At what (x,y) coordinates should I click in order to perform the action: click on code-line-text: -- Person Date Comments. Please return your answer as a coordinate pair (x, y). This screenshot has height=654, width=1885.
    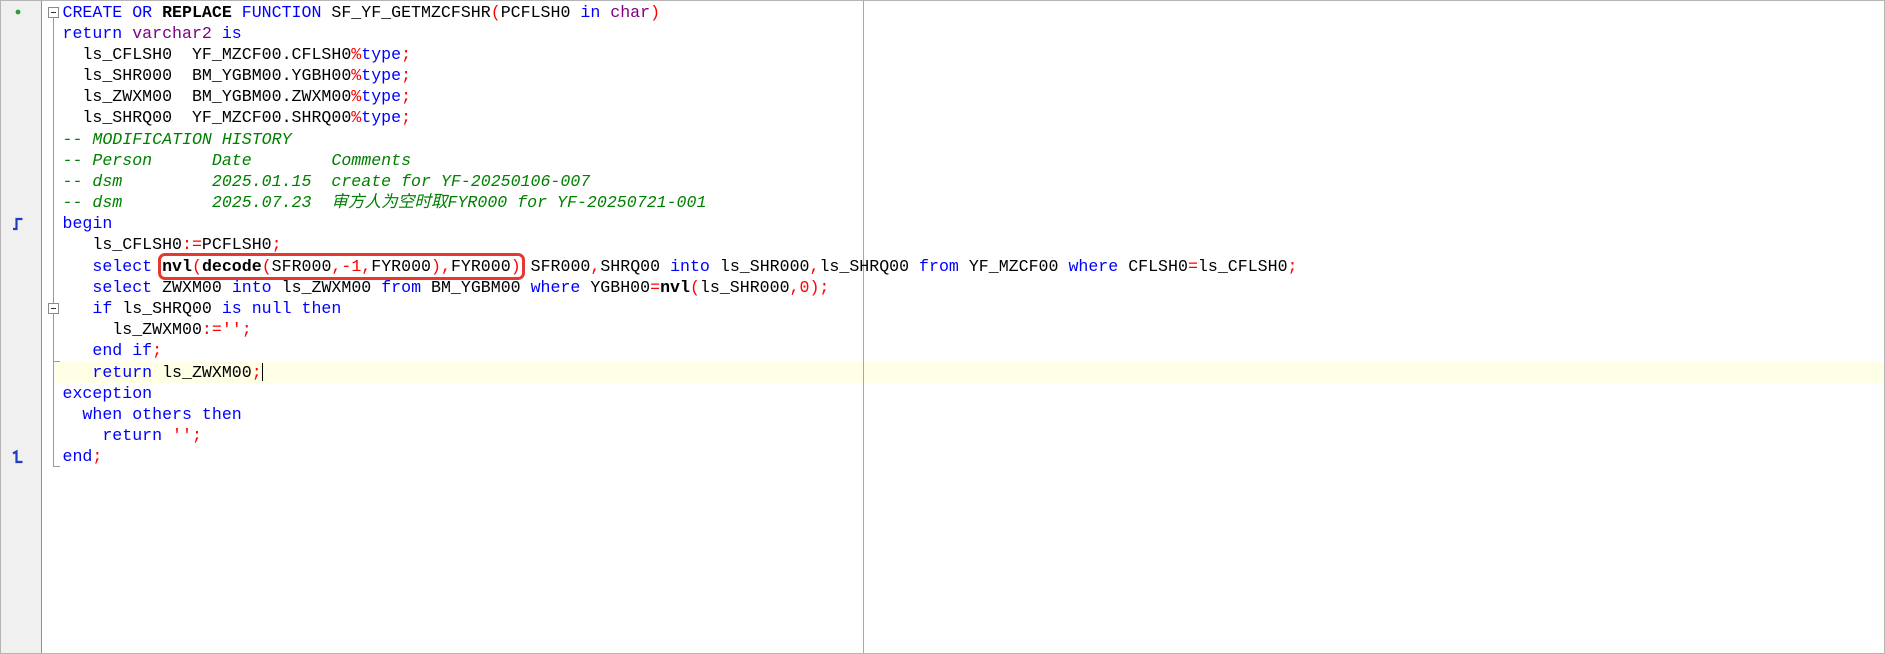
    Looking at the image, I should click on (237, 160).